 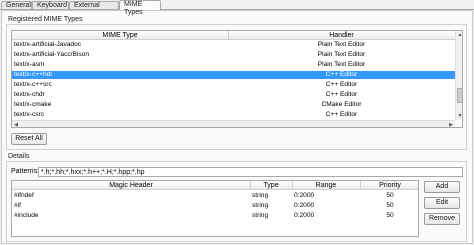 What do you see at coordinates (131, 185) in the screenshot?
I see `column-header-magic-header: Magic Header` at bounding box center [131, 185].